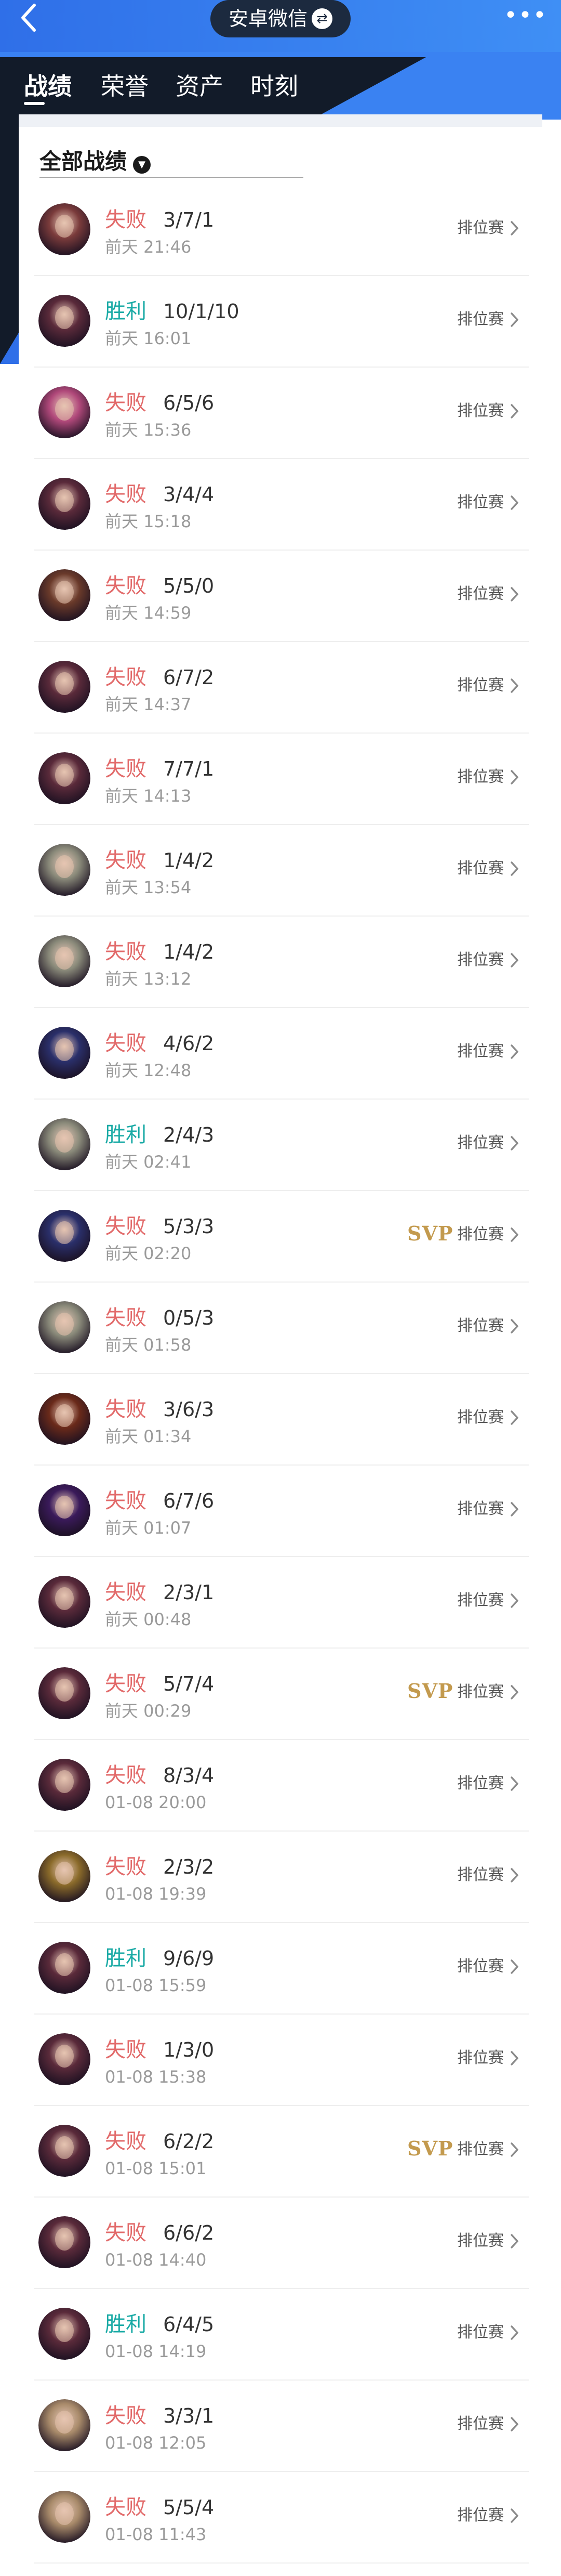 The image size is (561, 2576). Describe the element at coordinates (189, 402) in the screenshot. I see `kda-score: 6/5/6` at that location.